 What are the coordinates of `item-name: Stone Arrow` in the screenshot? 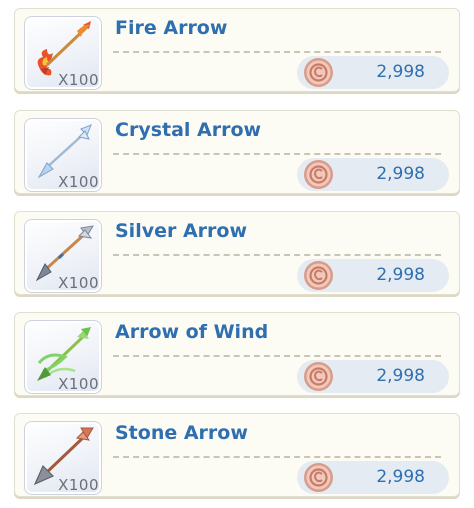 It's located at (181, 433).